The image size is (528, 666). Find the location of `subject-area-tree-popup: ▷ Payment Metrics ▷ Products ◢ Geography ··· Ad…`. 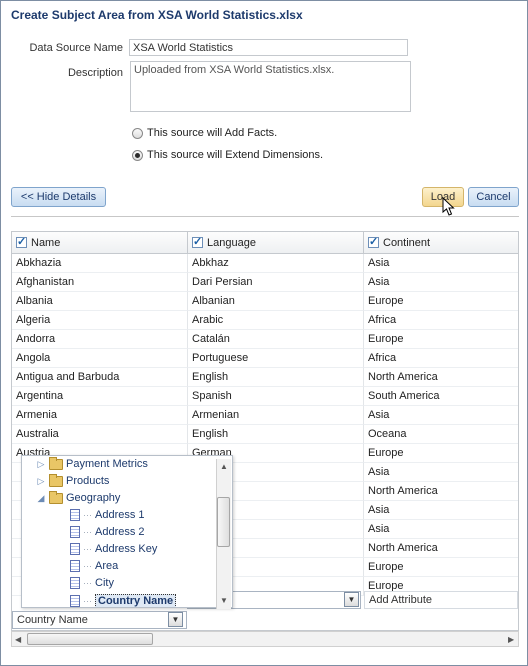

subject-area-tree-popup: ▷ Payment Metrics ▷ Products ◢ Geography ··· Ad… is located at coordinates (127, 531).